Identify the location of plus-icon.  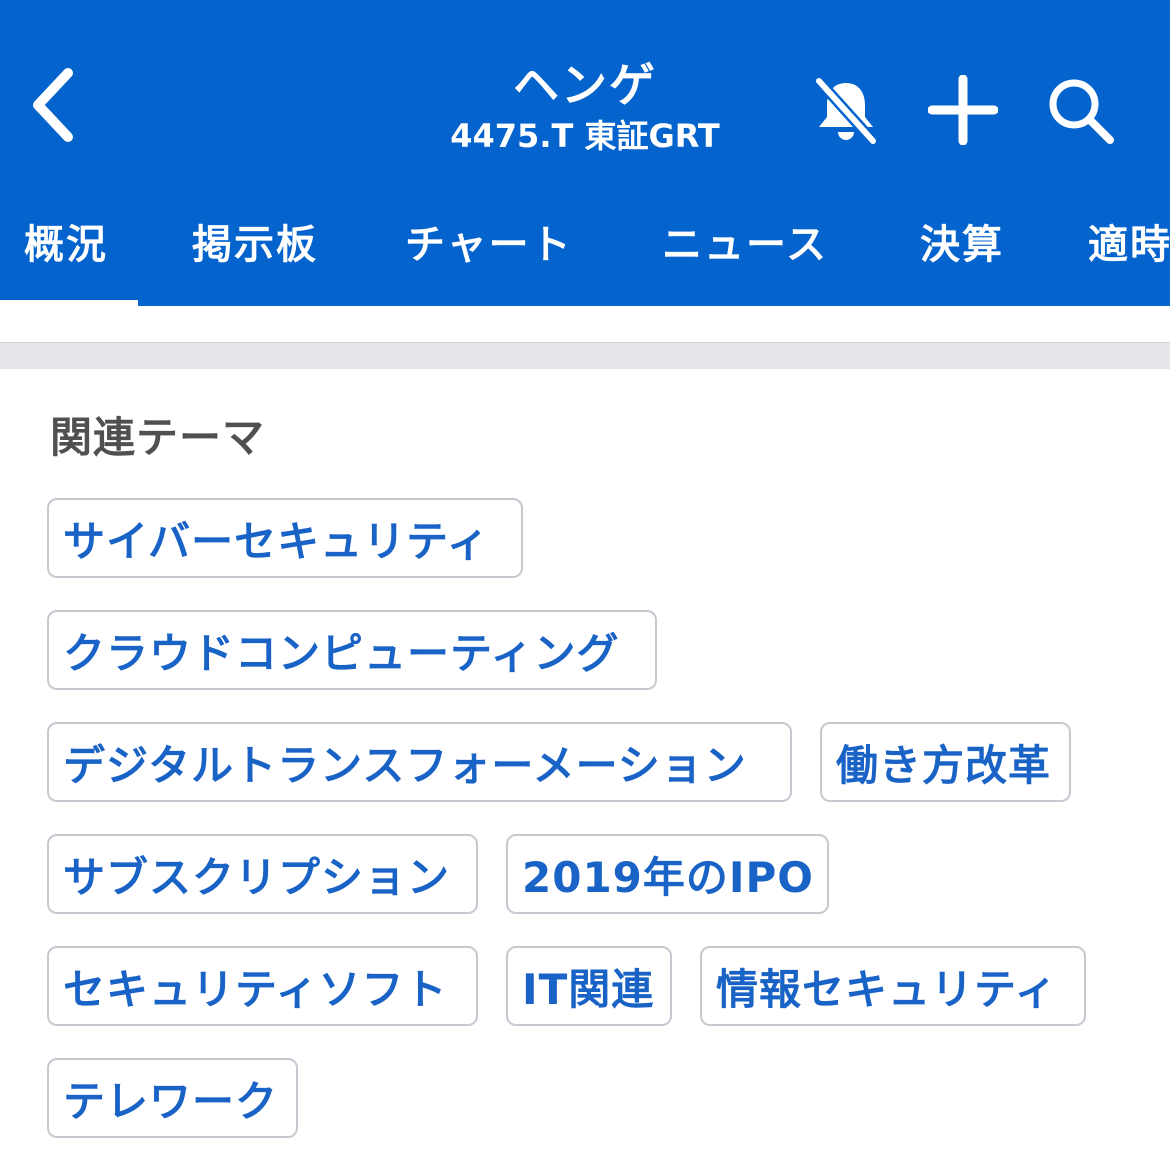
(963, 110).